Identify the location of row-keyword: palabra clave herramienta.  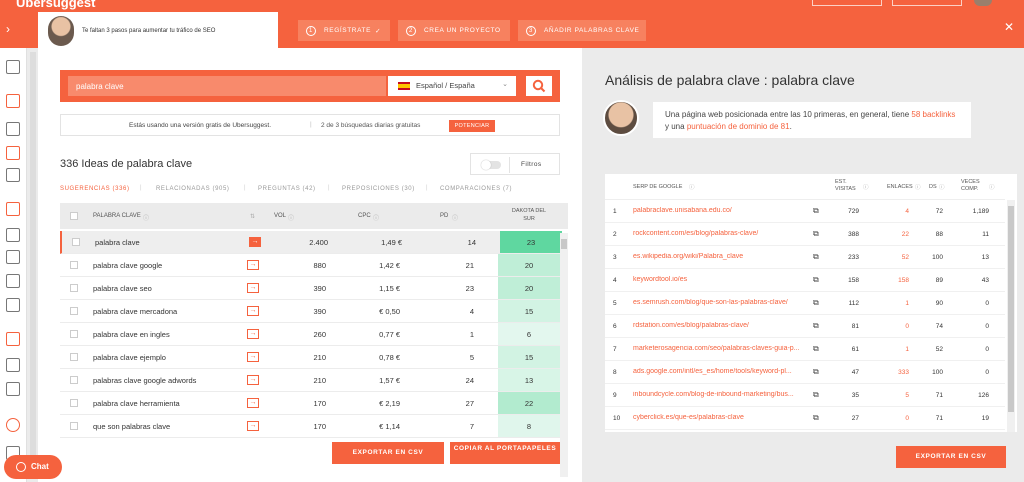
(136, 403).